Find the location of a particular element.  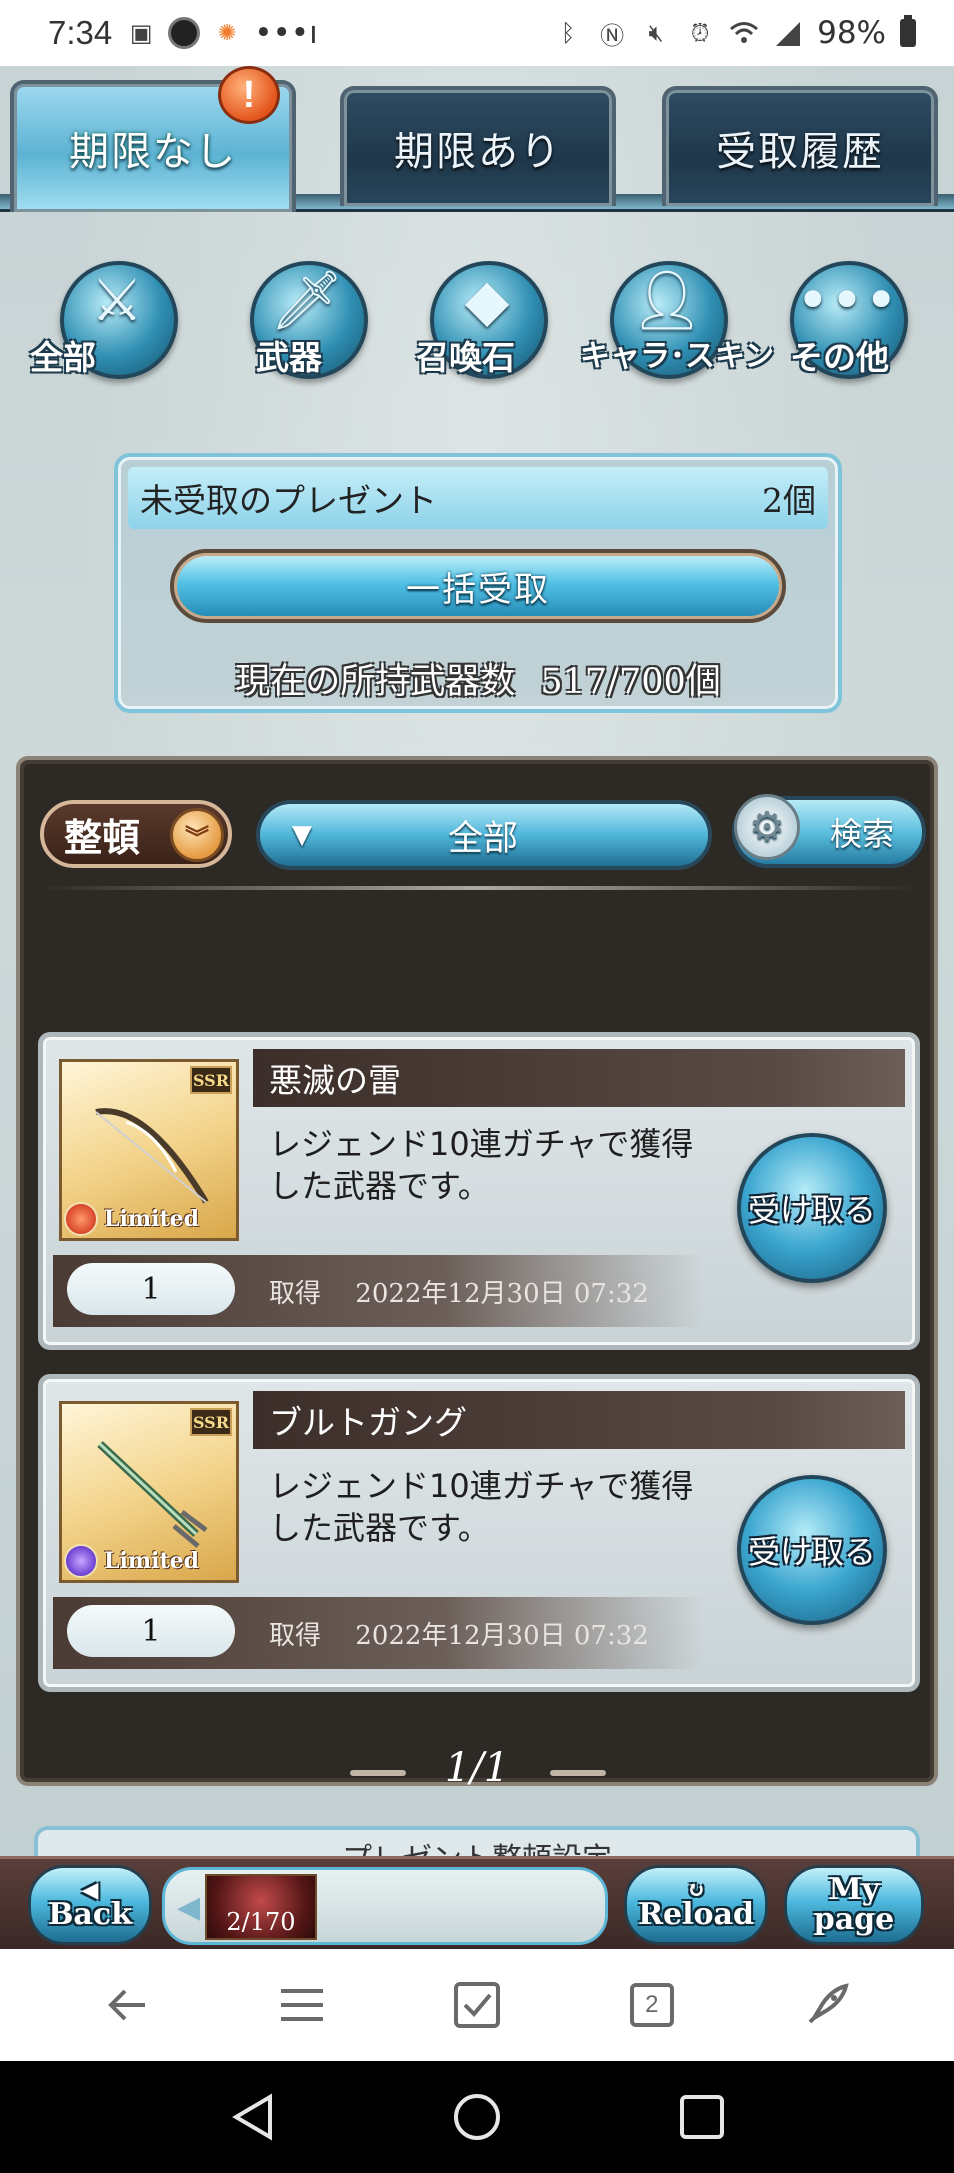

status-right-icons: ᛒ Ⓝ 🔇︎ ⏰︎ 98% is located at coordinates (734, 33).